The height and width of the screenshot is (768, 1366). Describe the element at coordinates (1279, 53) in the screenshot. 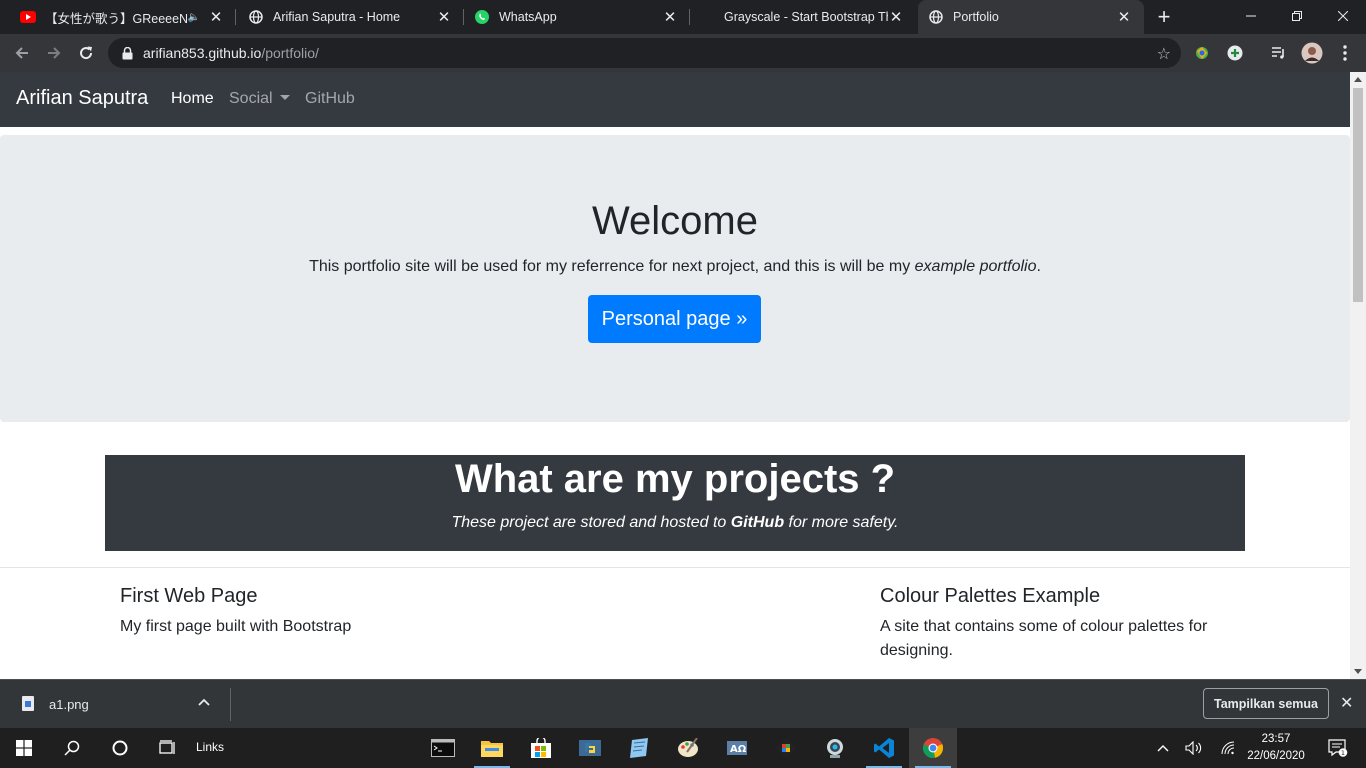

I see `media-queue-icon` at that location.